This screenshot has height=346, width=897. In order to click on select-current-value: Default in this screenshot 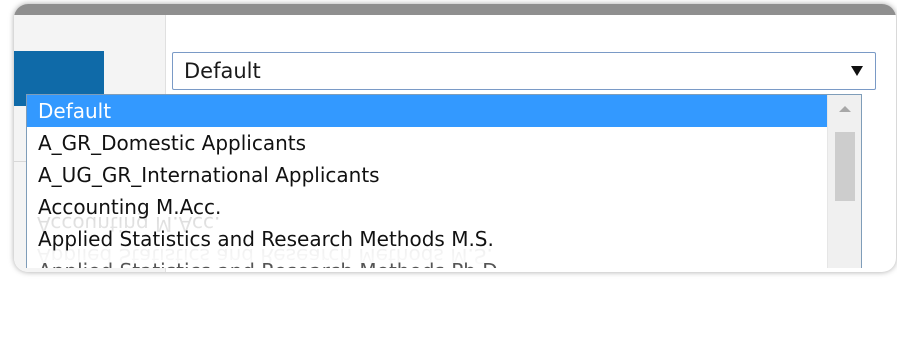, I will do `click(222, 71)`.